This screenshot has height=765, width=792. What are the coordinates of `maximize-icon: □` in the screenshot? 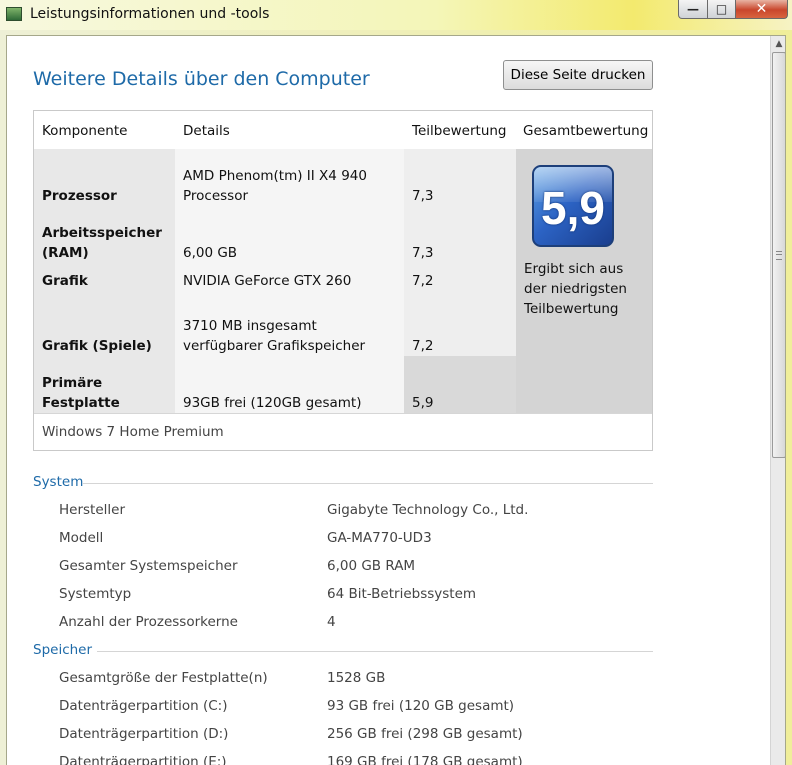 It's located at (721, 9).